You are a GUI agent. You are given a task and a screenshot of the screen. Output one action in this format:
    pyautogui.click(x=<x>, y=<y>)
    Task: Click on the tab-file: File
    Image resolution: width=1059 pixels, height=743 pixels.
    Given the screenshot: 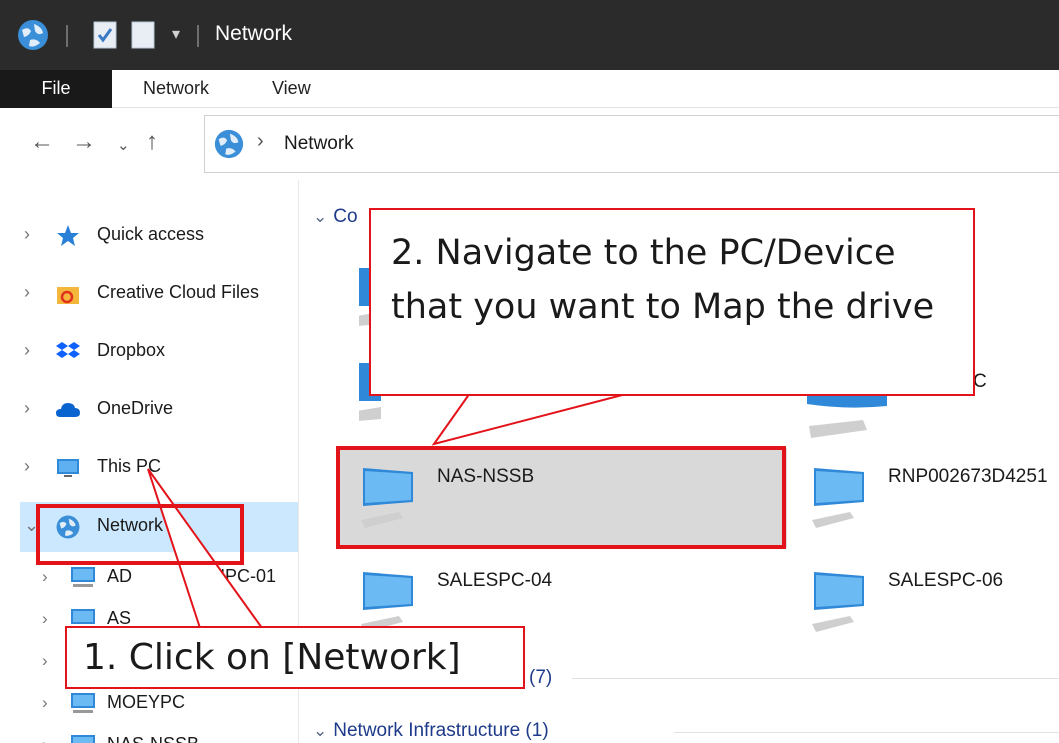 What is the action you would take?
    pyautogui.click(x=56, y=89)
    